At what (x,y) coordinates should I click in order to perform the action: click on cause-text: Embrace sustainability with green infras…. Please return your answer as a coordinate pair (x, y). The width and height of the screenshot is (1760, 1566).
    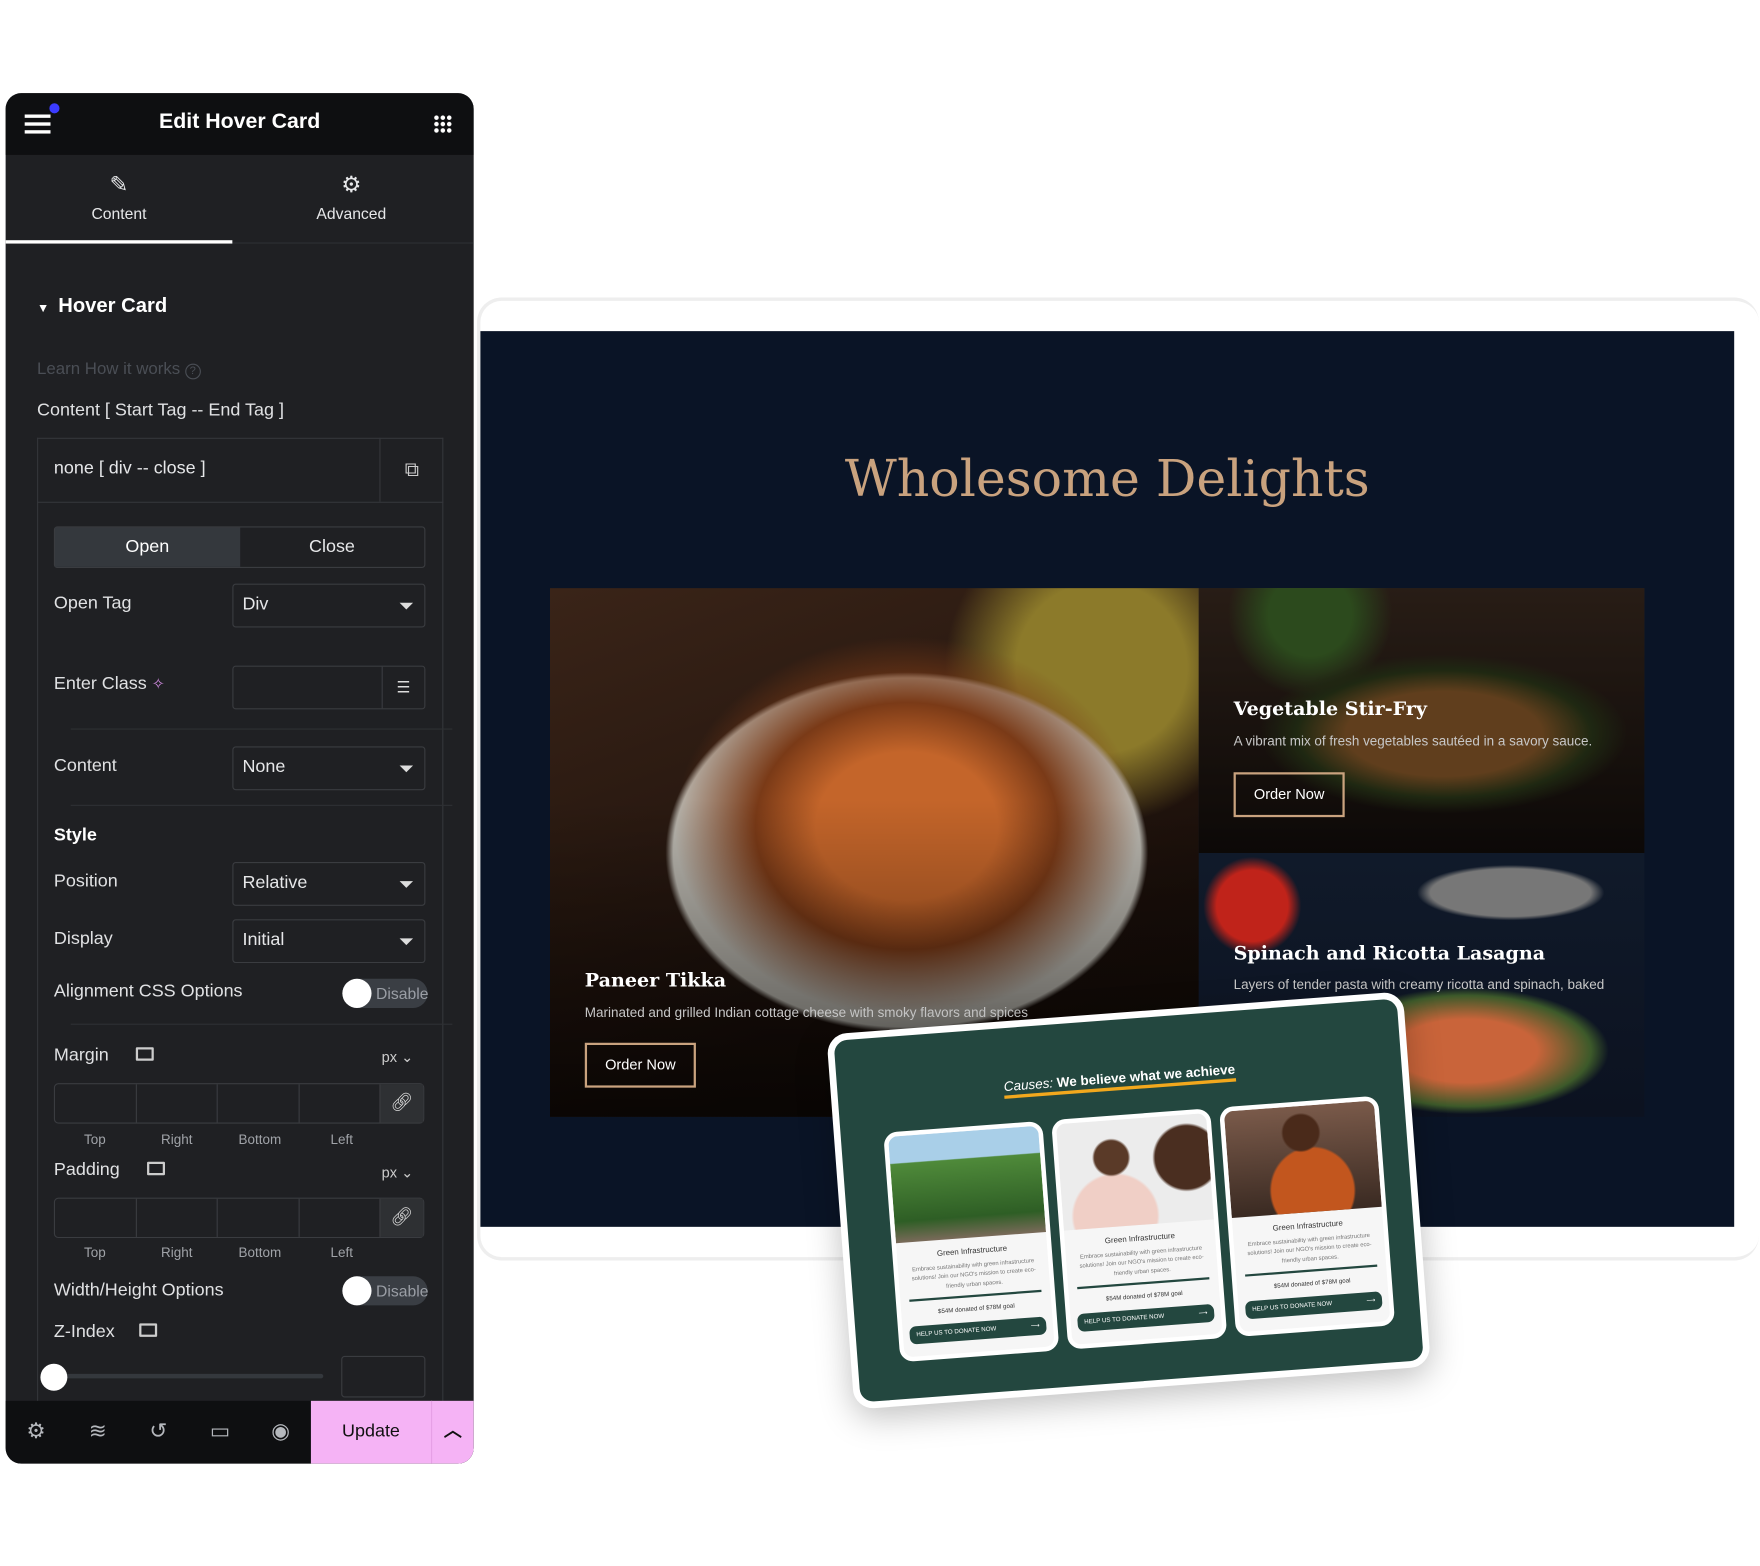
    Looking at the image, I should click on (974, 1273).